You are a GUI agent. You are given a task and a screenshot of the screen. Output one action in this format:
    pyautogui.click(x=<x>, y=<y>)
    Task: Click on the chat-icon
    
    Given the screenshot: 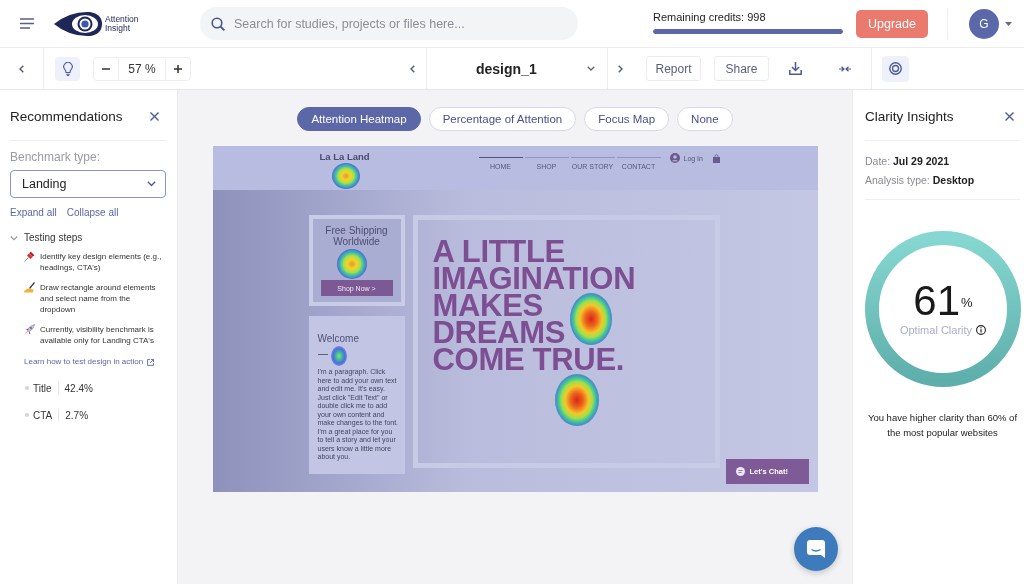 What is the action you would take?
    pyautogui.click(x=816, y=549)
    